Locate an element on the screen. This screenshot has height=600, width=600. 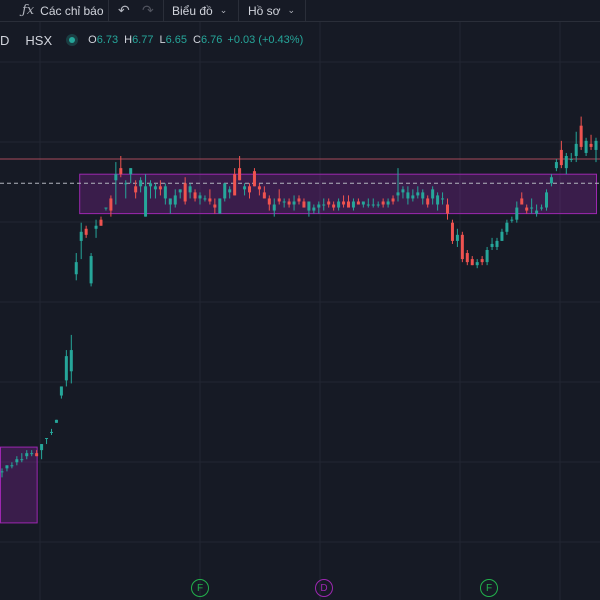
redo-button: ↷ is located at coordinates (148, 10).